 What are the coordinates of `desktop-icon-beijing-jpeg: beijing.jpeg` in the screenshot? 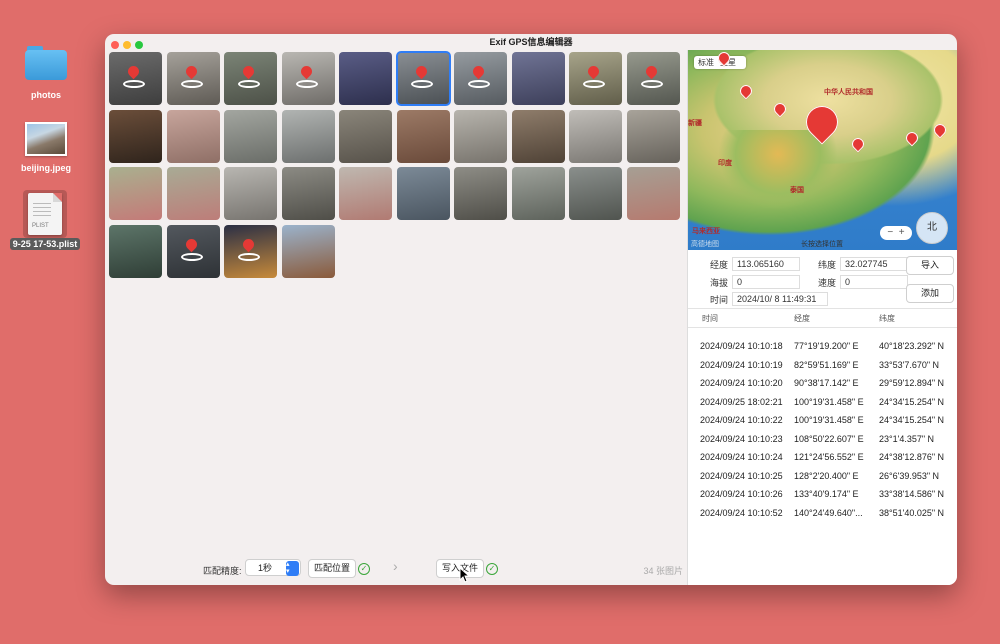 It's located at (46, 147).